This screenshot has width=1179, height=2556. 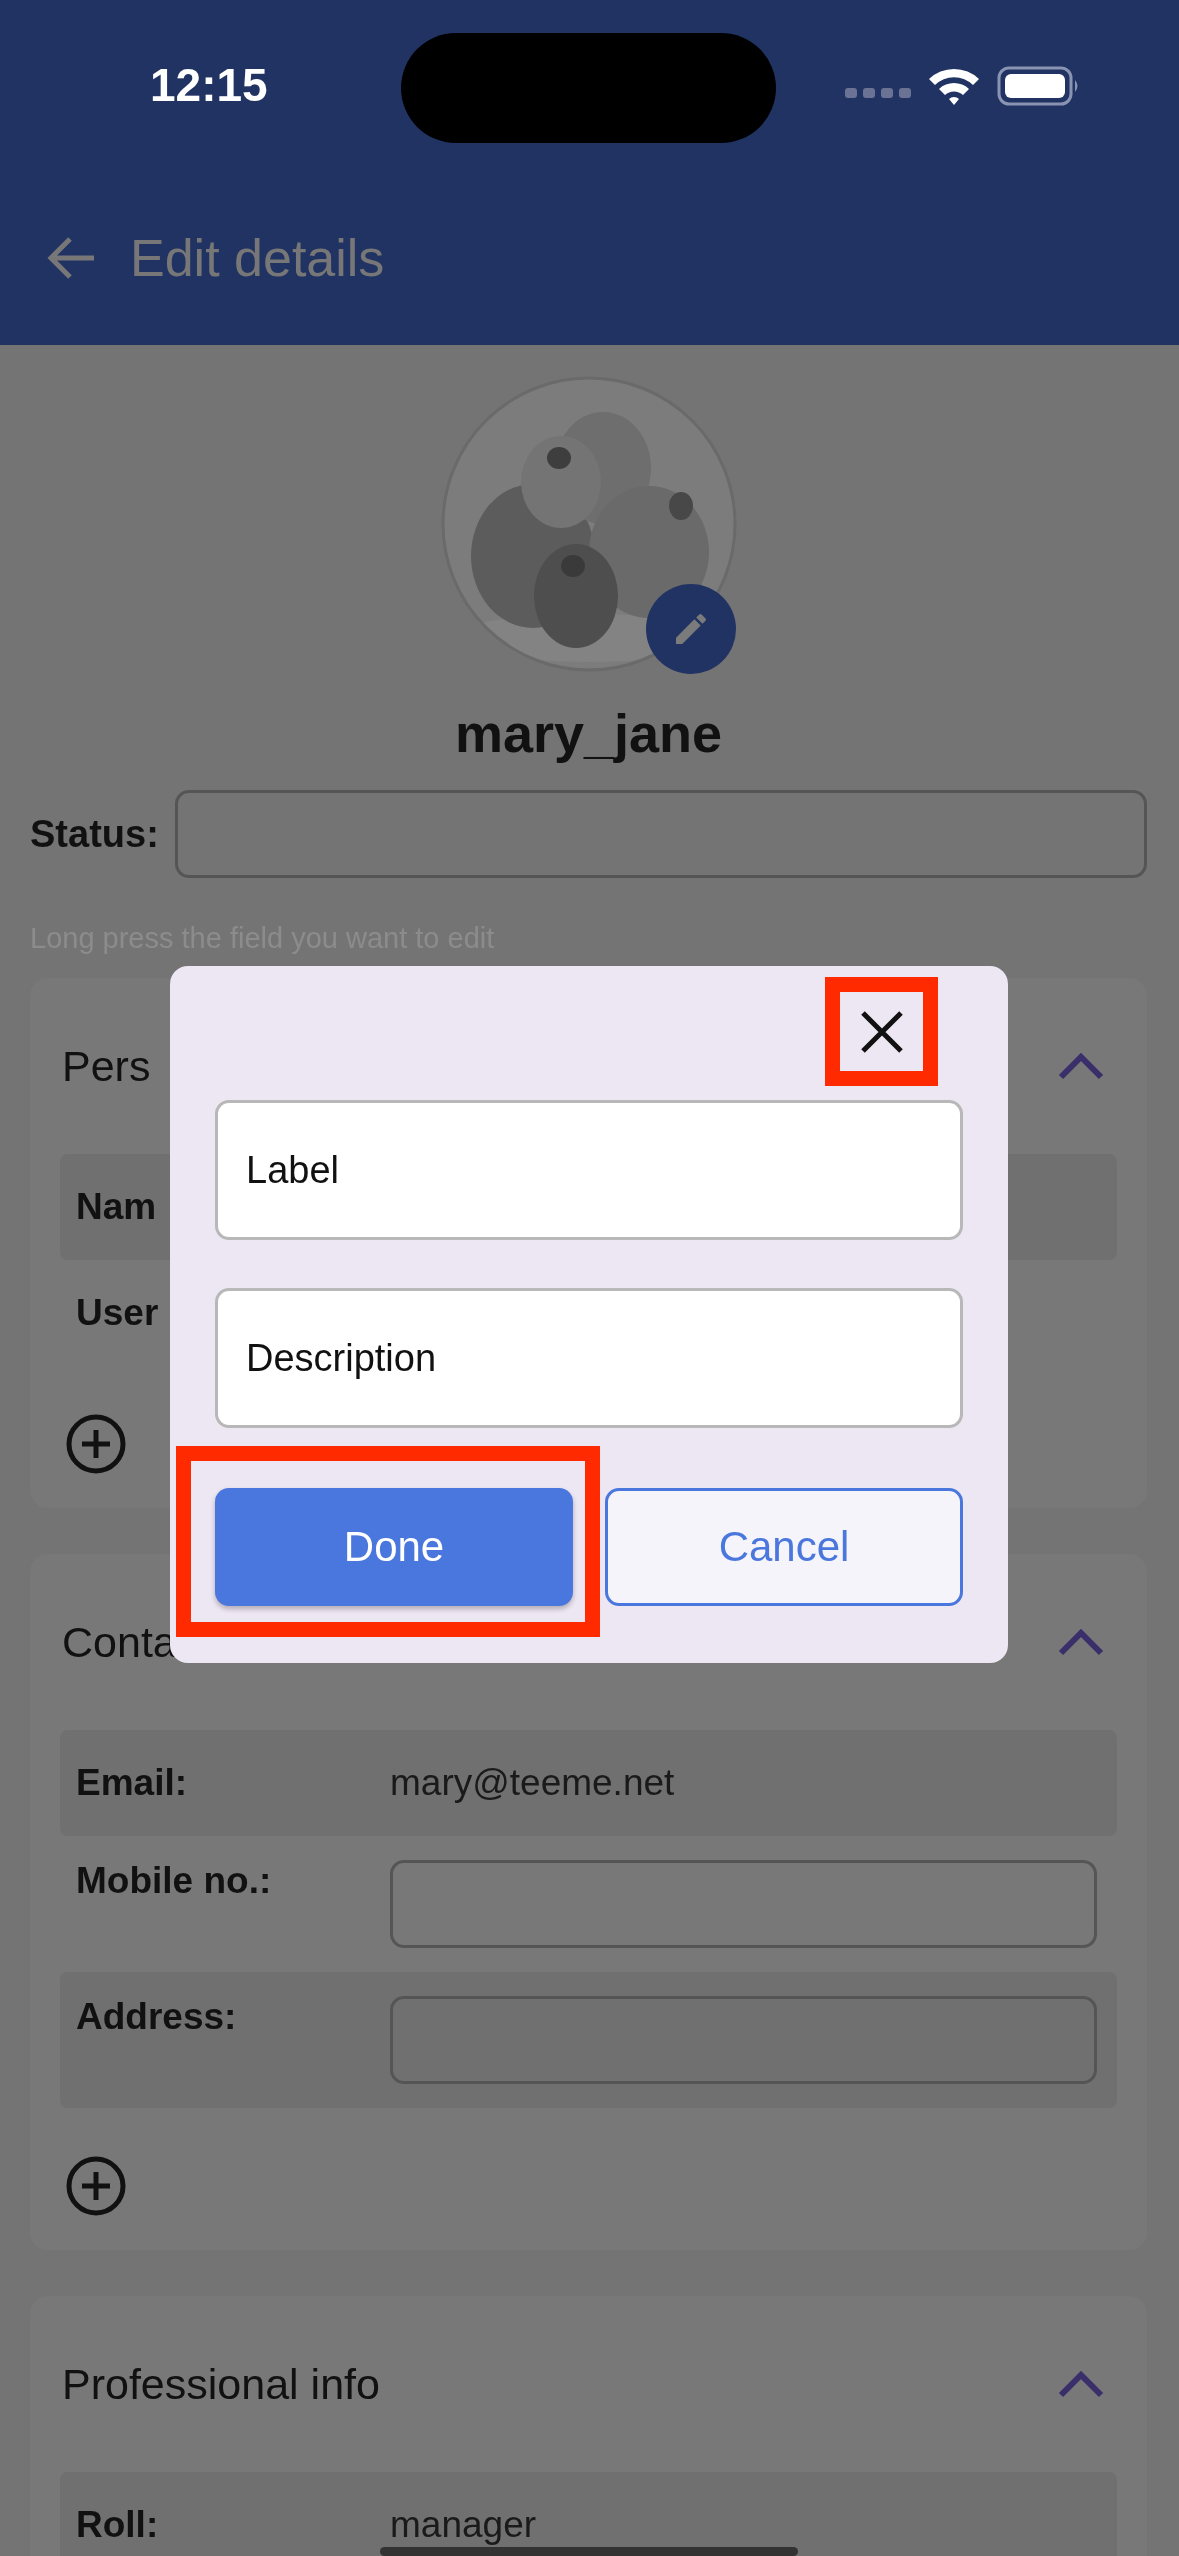 I want to click on status-label: Status:, so click(x=94, y=834).